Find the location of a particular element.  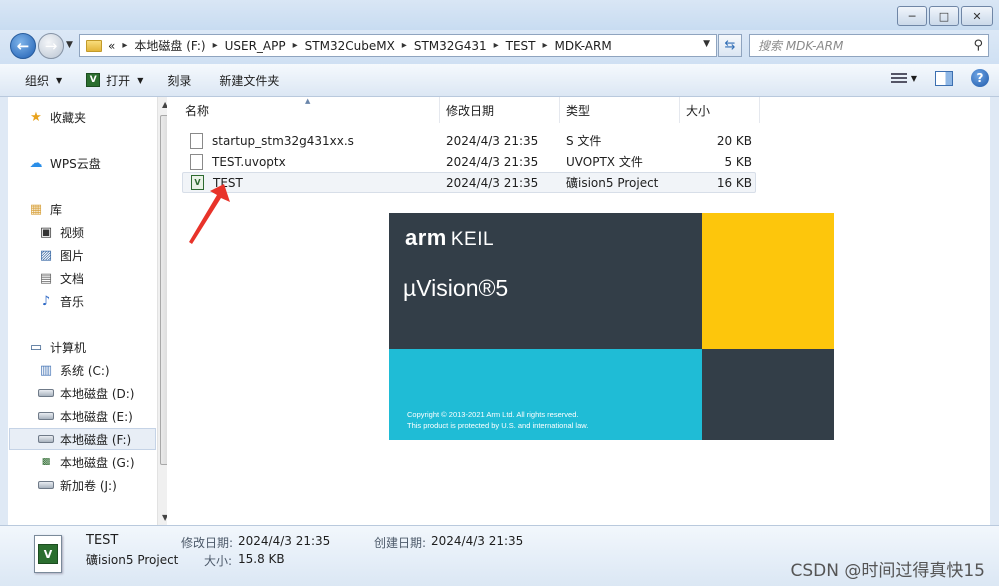

nav-computer: ▭ 计算机 is located at coordinates (57, 347).